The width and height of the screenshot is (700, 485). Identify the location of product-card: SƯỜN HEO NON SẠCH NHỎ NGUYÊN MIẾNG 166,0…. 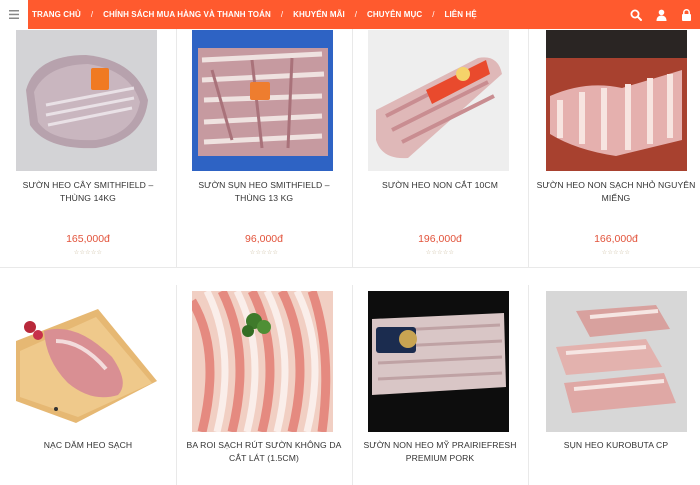
(614, 148).